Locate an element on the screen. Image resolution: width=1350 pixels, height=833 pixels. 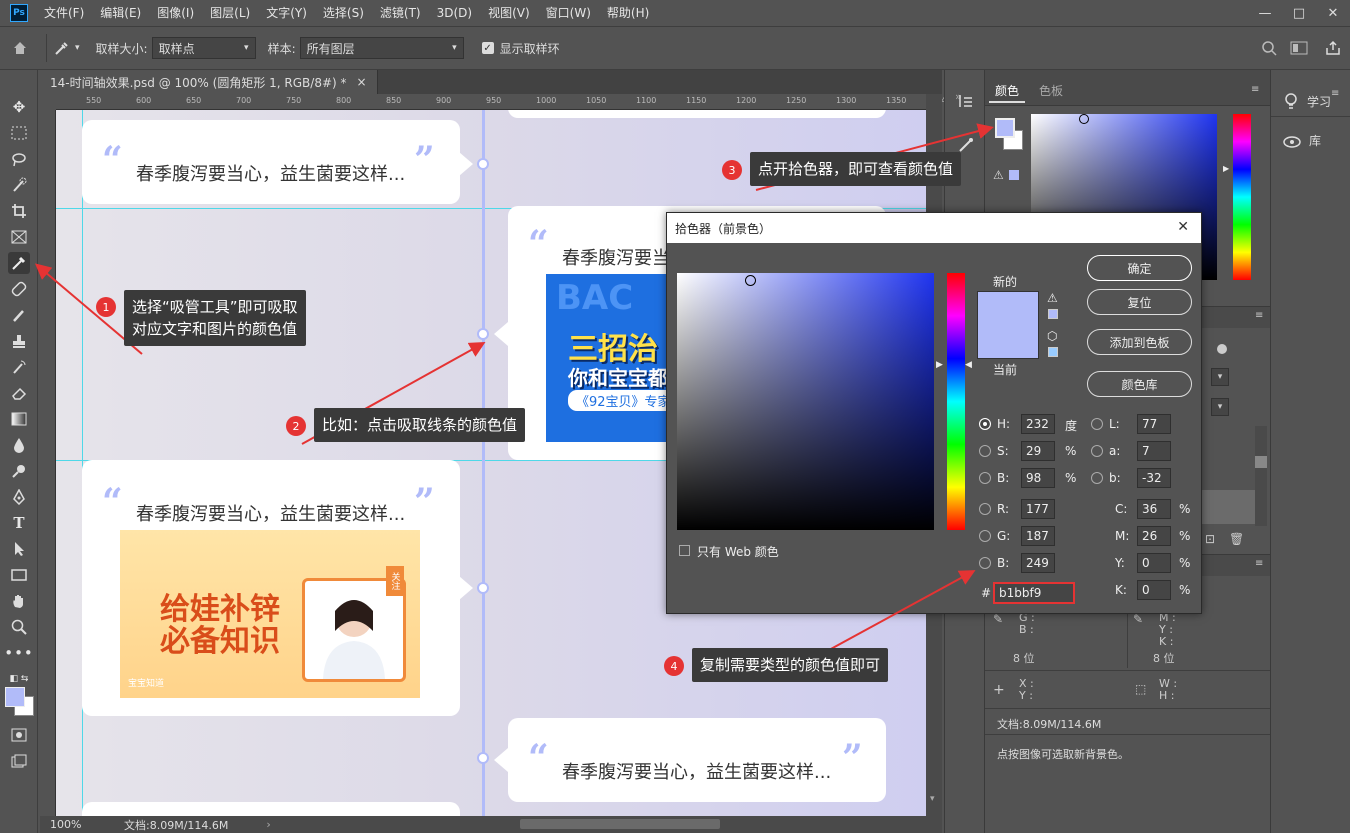
menu-filter: 滤镜(T) is located at coordinates (400, 13).